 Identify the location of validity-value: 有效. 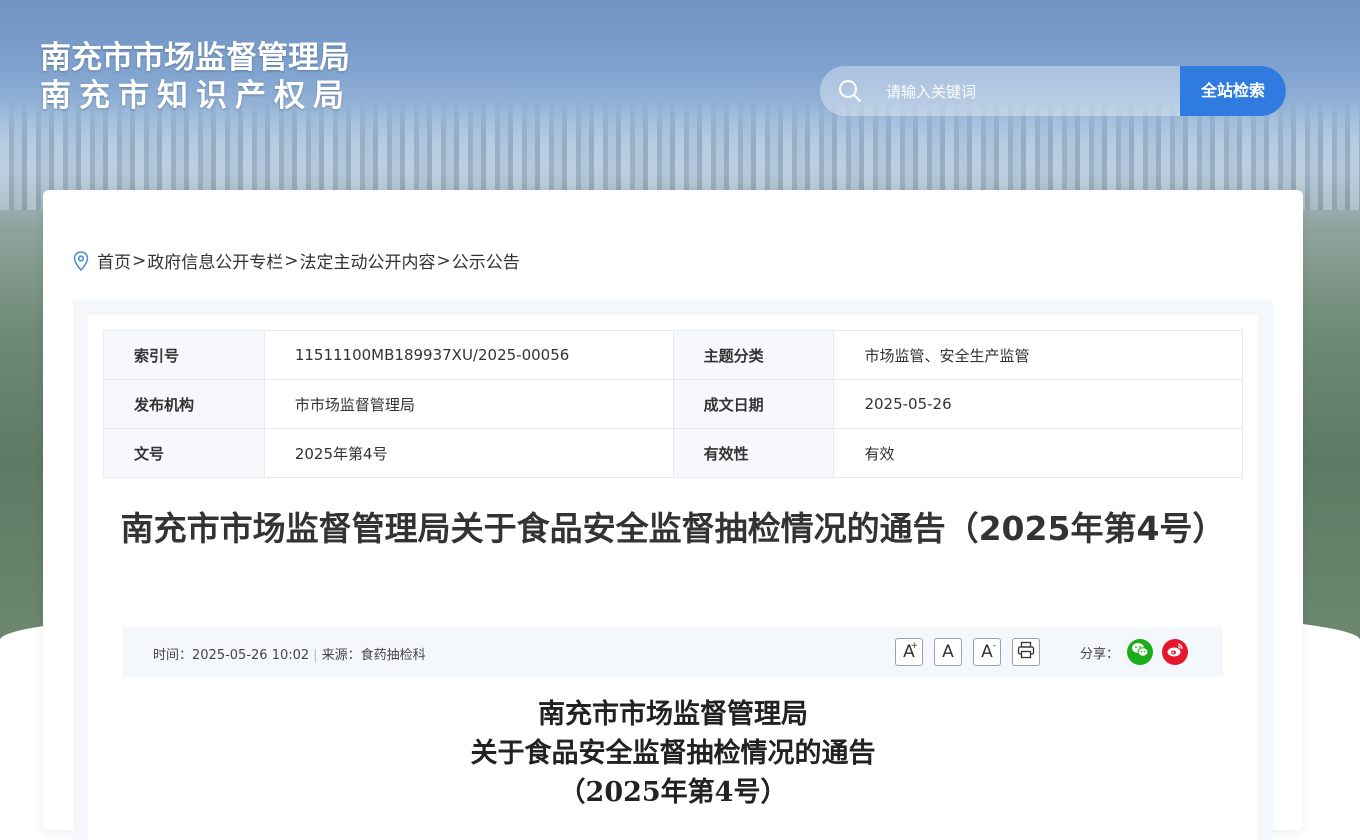
(1038, 453).